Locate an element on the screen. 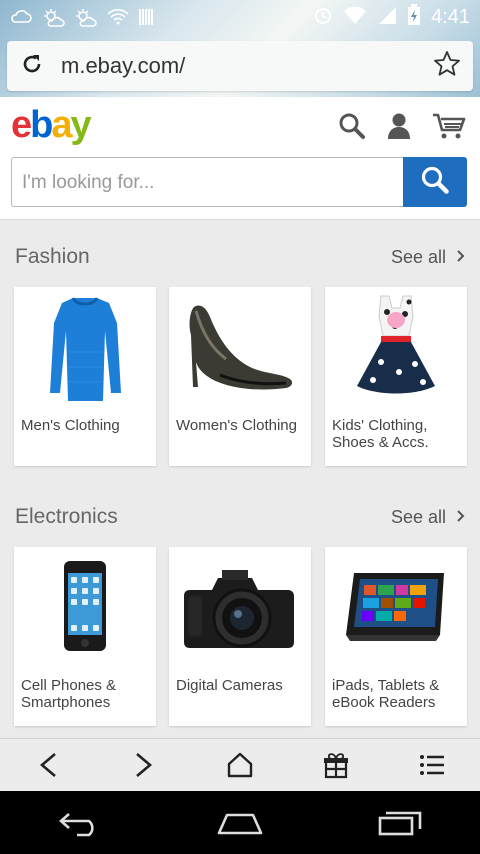  wifi-alert-icon is located at coordinates (117, 17).